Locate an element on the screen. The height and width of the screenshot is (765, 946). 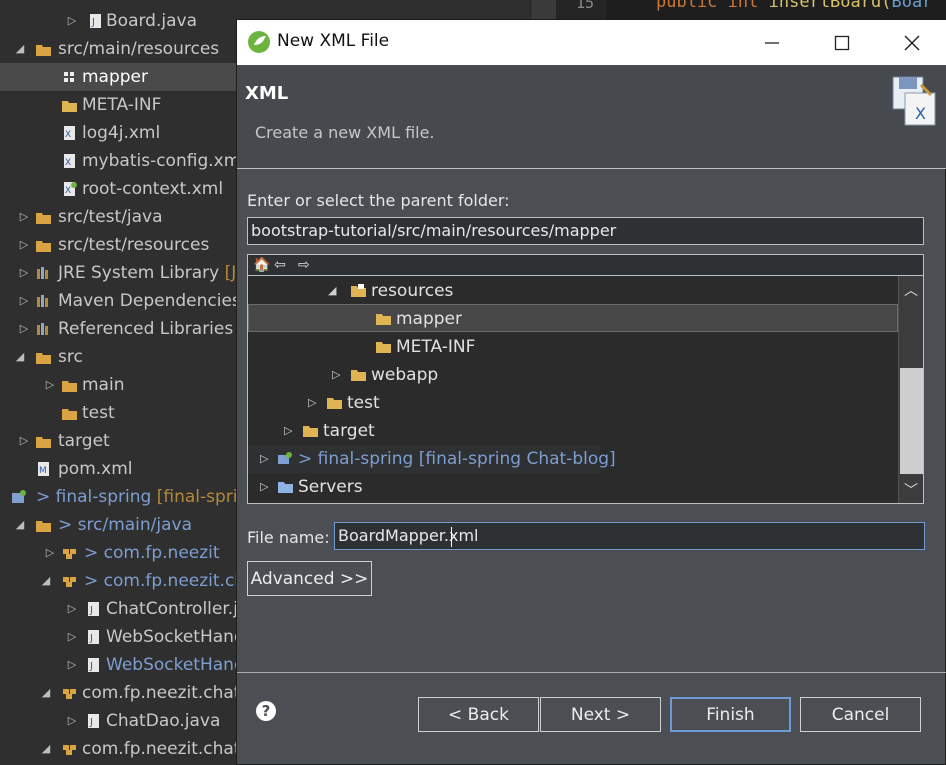
tree-item-label: mapper is located at coordinates (115, 77).